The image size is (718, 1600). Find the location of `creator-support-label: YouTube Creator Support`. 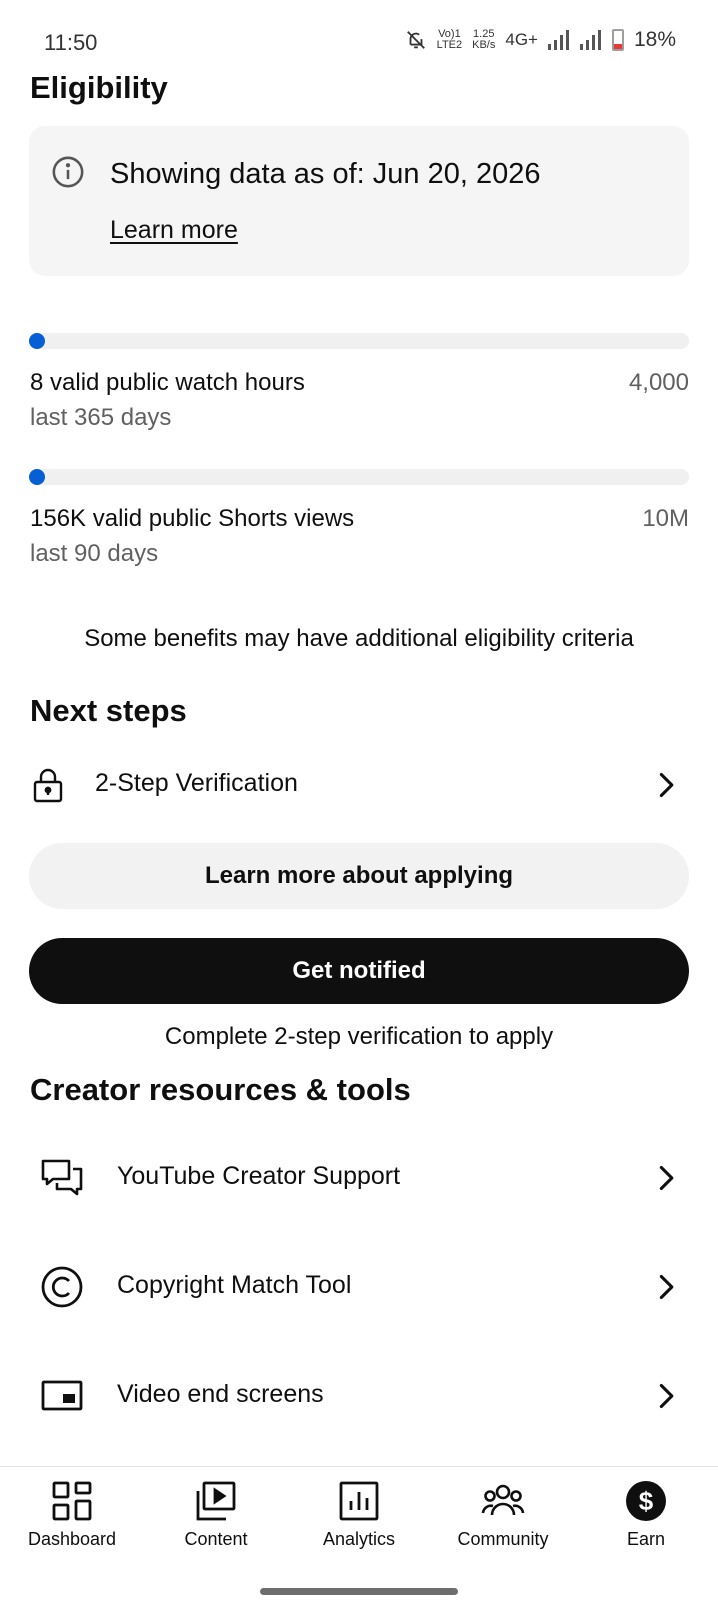

creator-support-label: YouTube Creator Support is located at coordinates (259, 1176).